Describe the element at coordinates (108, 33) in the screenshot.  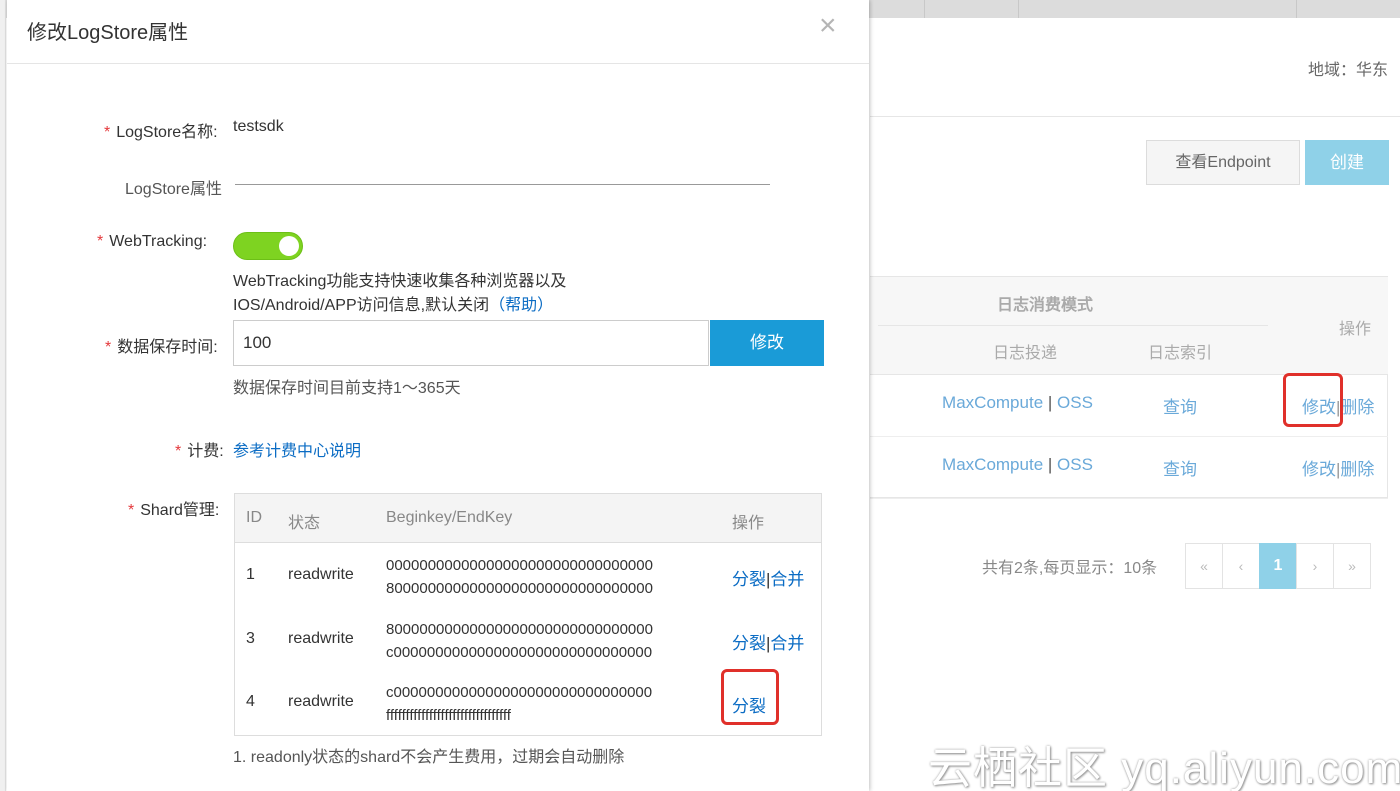
I see `dialog-title: 修改LogStore属性` at that location.